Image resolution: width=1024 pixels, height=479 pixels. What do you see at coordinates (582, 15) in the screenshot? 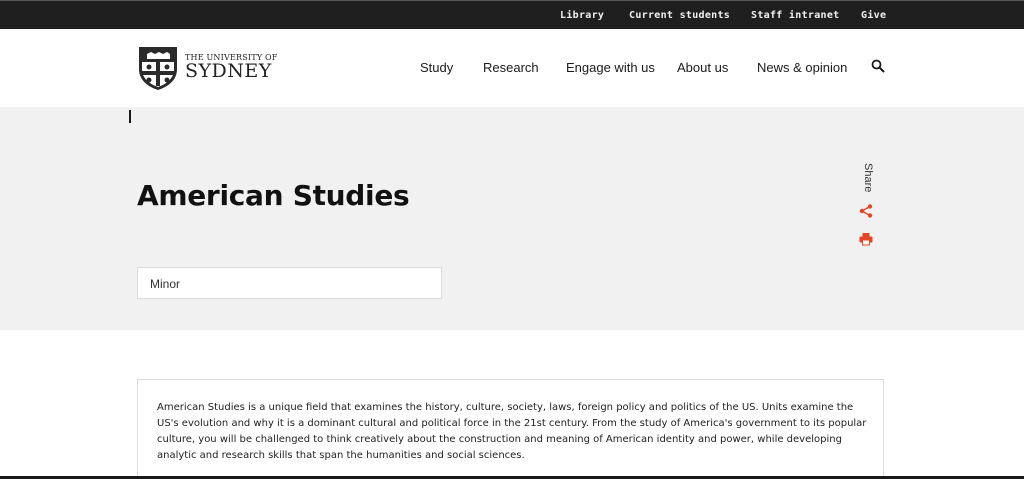
I see `utility-link-library: Library` at bounding box center [582, 15].